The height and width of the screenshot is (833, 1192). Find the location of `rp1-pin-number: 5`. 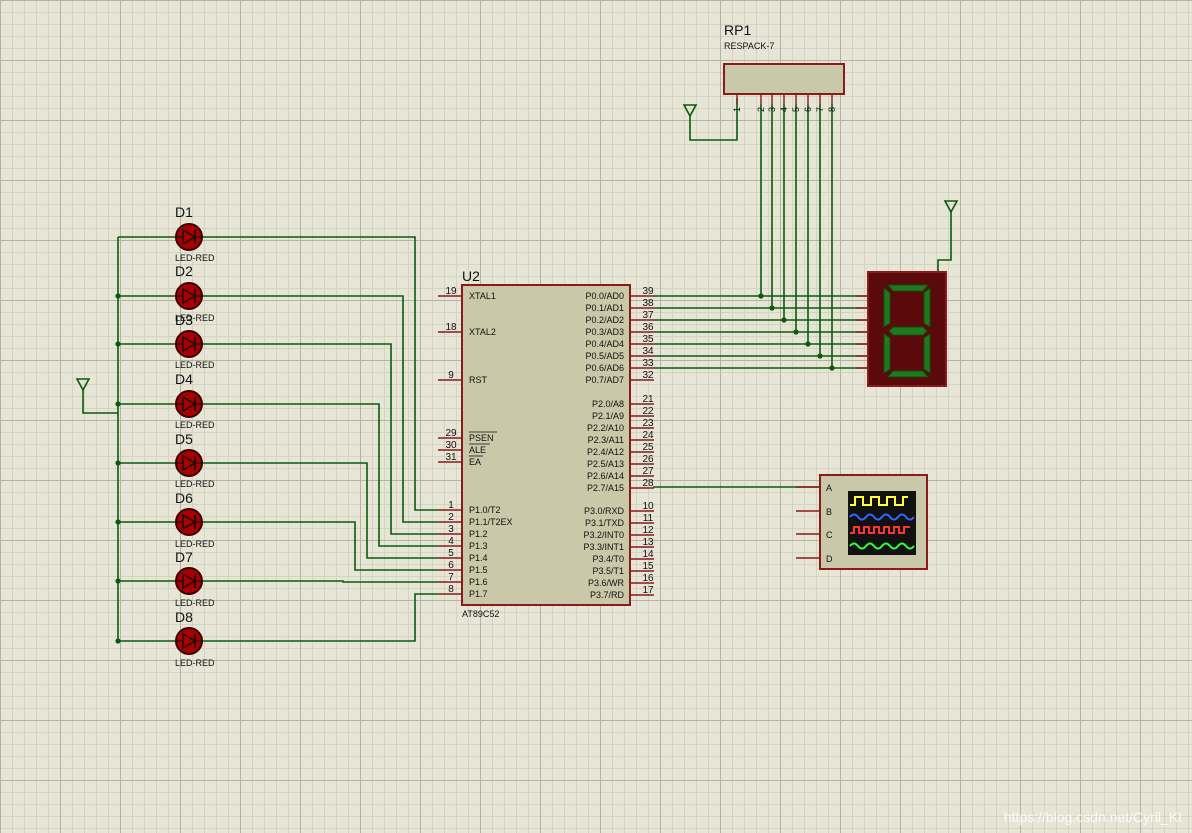

rp1-pin-number: 5 is located at coordinates (796, 109).